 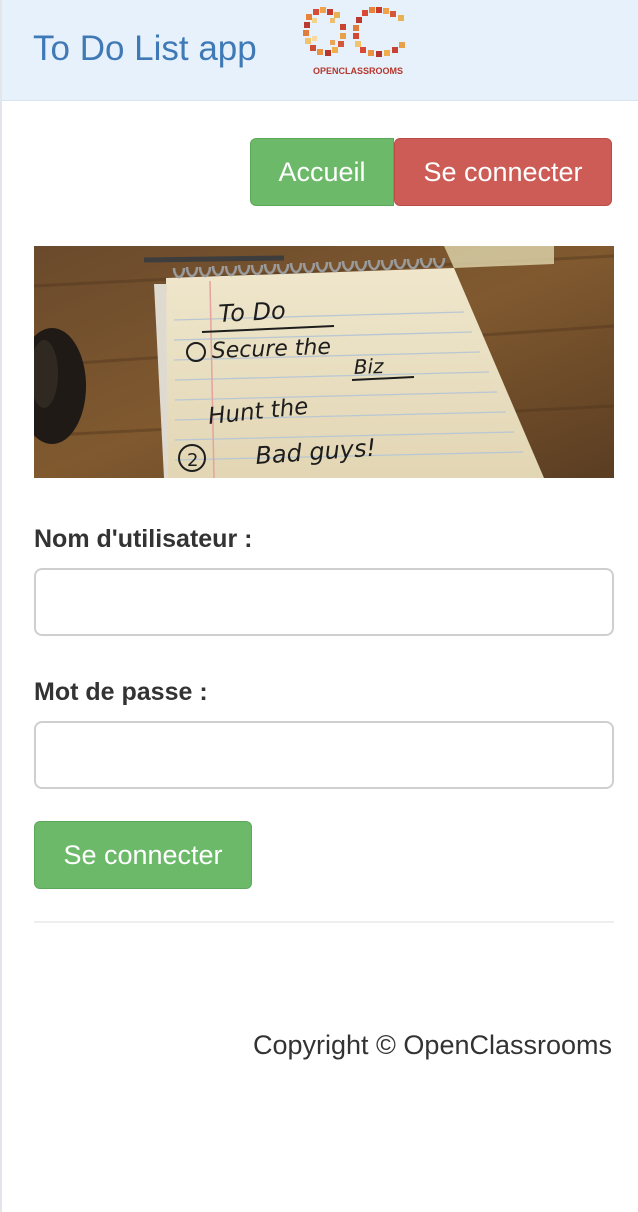 What do you see at coordinates (379, 32) in the screenshot?
I see `logo-mosaic-c` at bounding box center [379, 32].